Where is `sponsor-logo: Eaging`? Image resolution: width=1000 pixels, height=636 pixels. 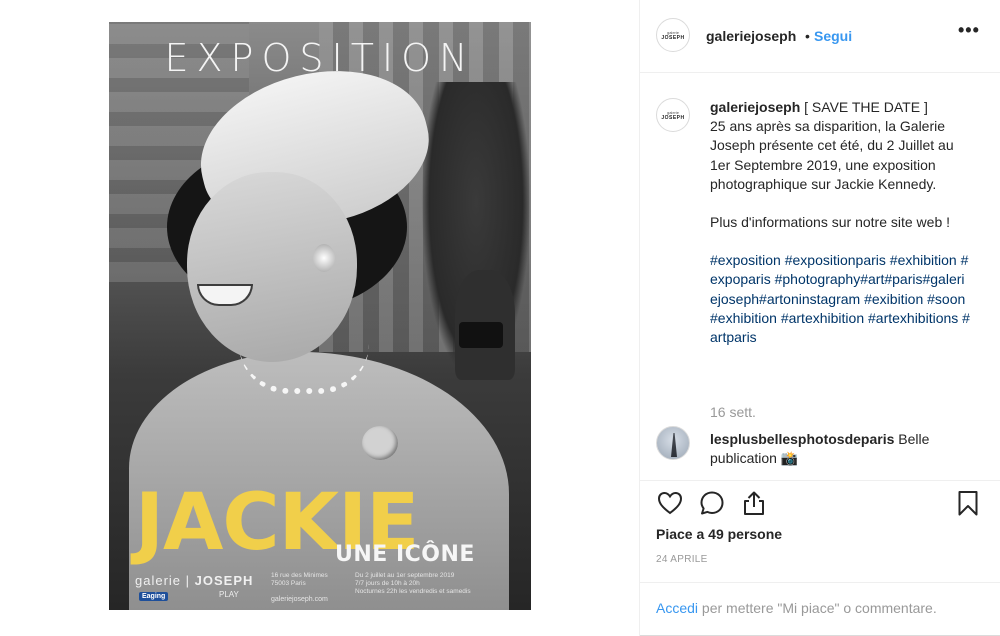 sponsor-logo: Eaging is located at coordinates (154, 596).